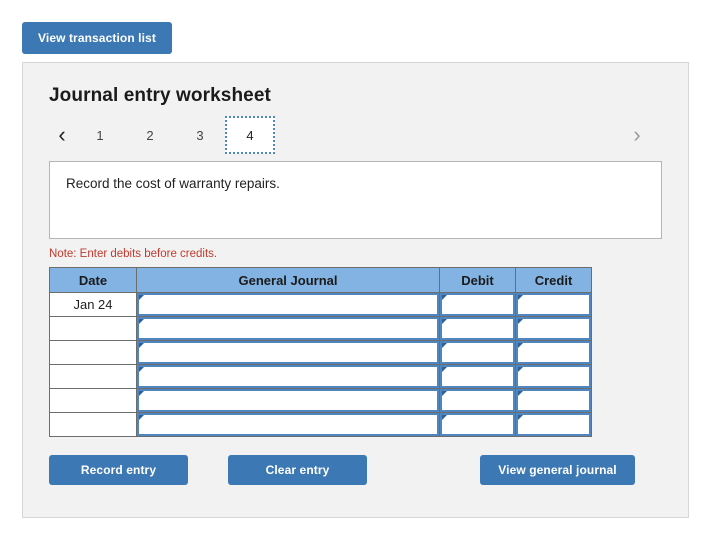  What do you see at coordinates (62, 135) in the screenshot?
I see `chevron-left-icon: ‹` at bounding box center [62, 135].